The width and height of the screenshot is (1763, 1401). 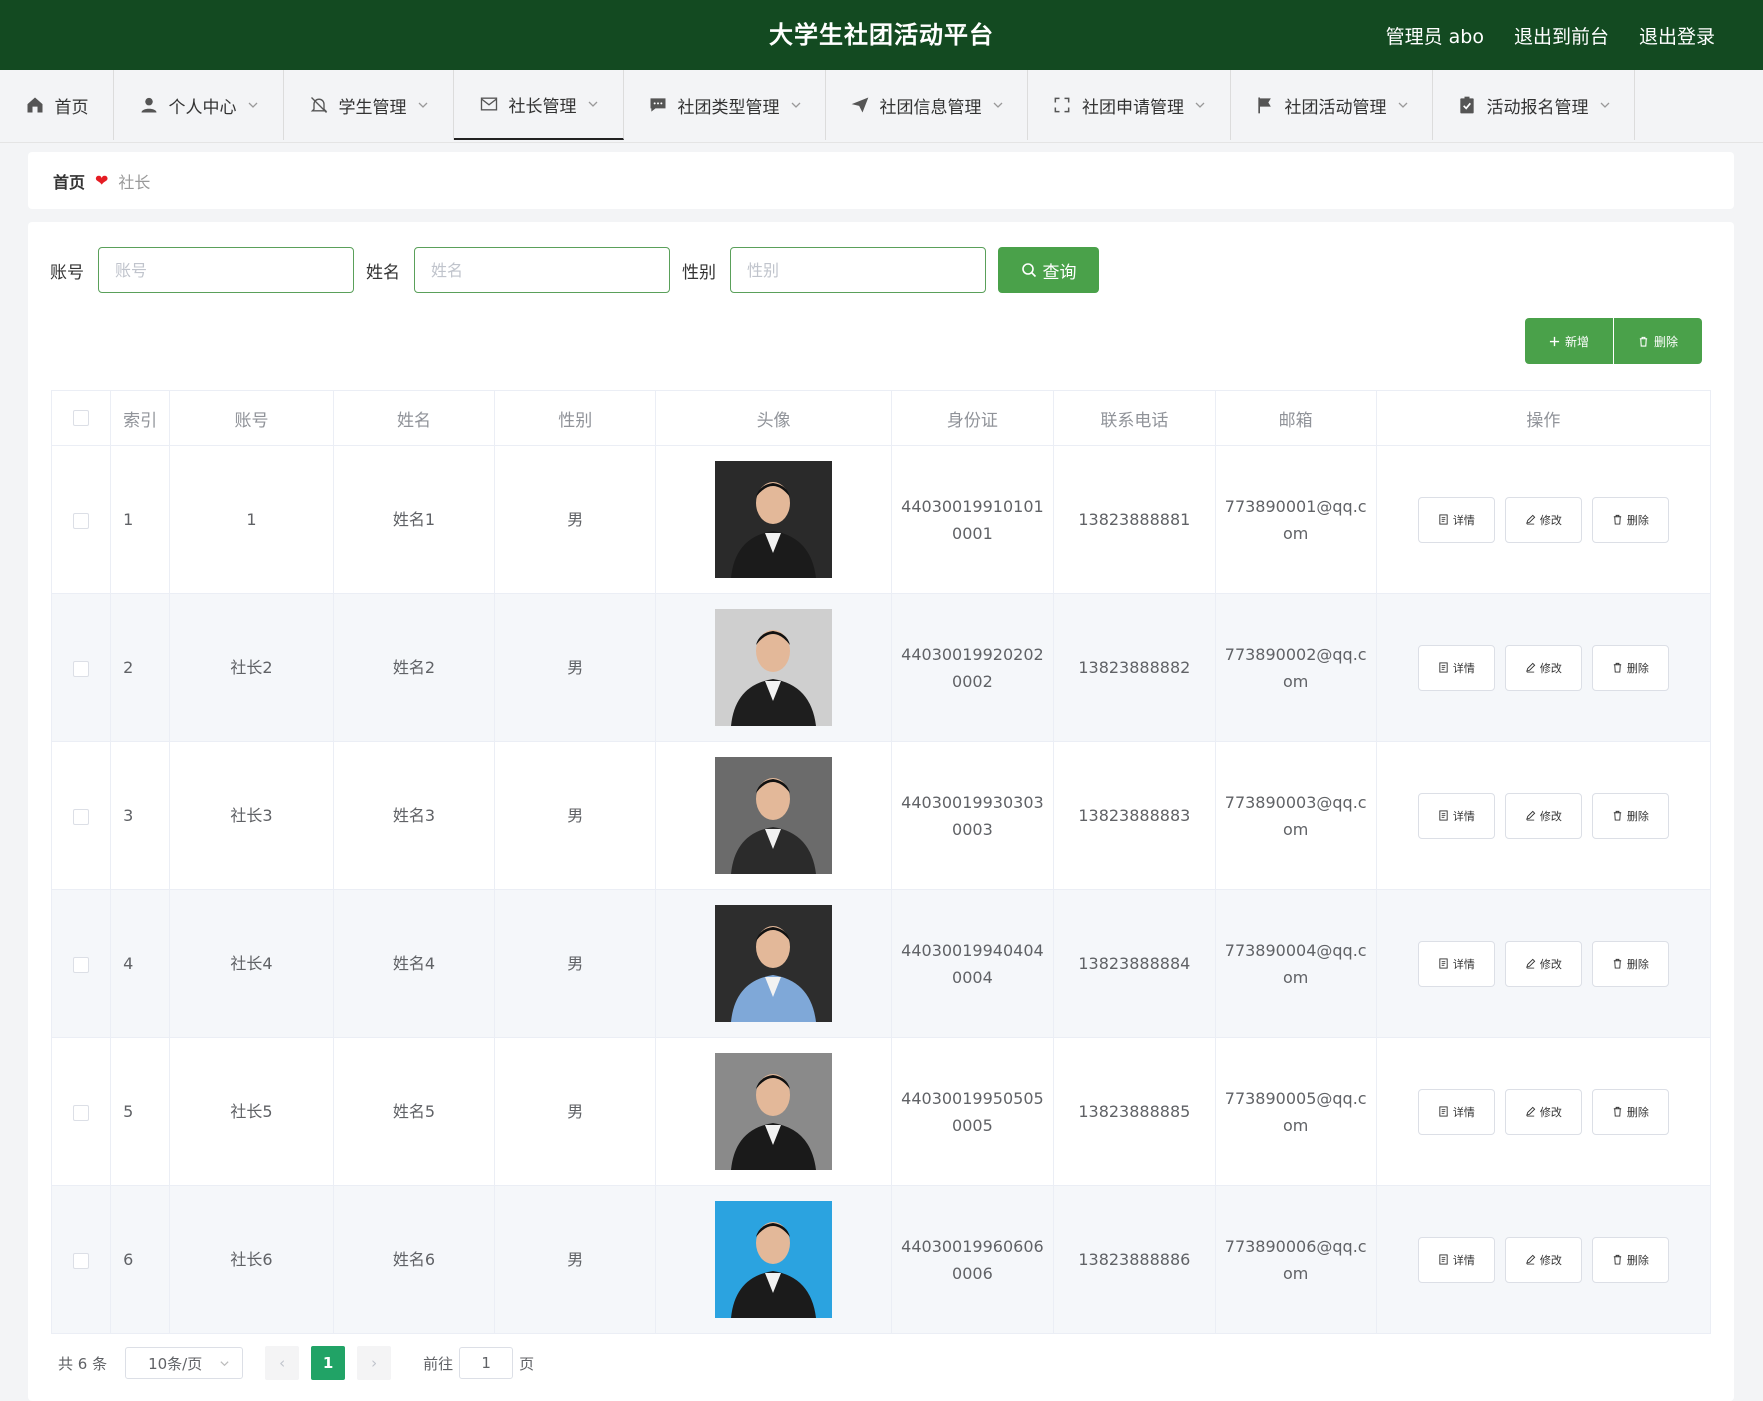 I want to click on prev-page-button: ‹, so click(x=282, y=1363).